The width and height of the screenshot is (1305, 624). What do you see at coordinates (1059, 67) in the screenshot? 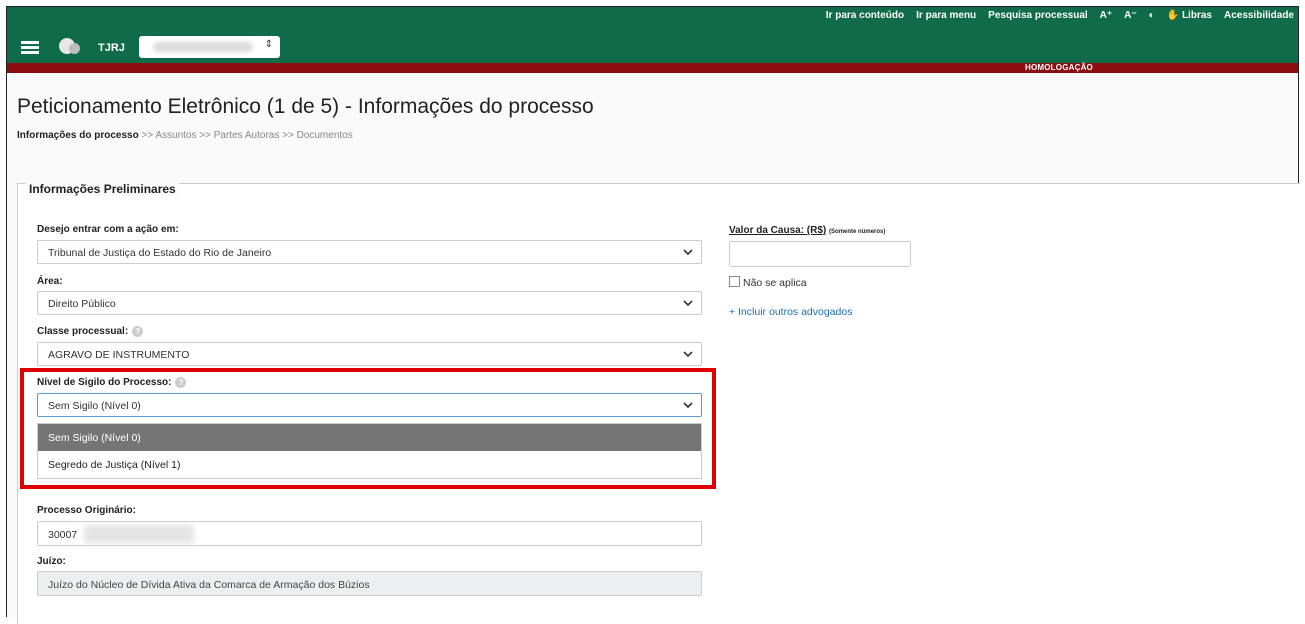
I see `environment-label: HOMOLOGAÇÃO` at bounding box center [1059, 67].